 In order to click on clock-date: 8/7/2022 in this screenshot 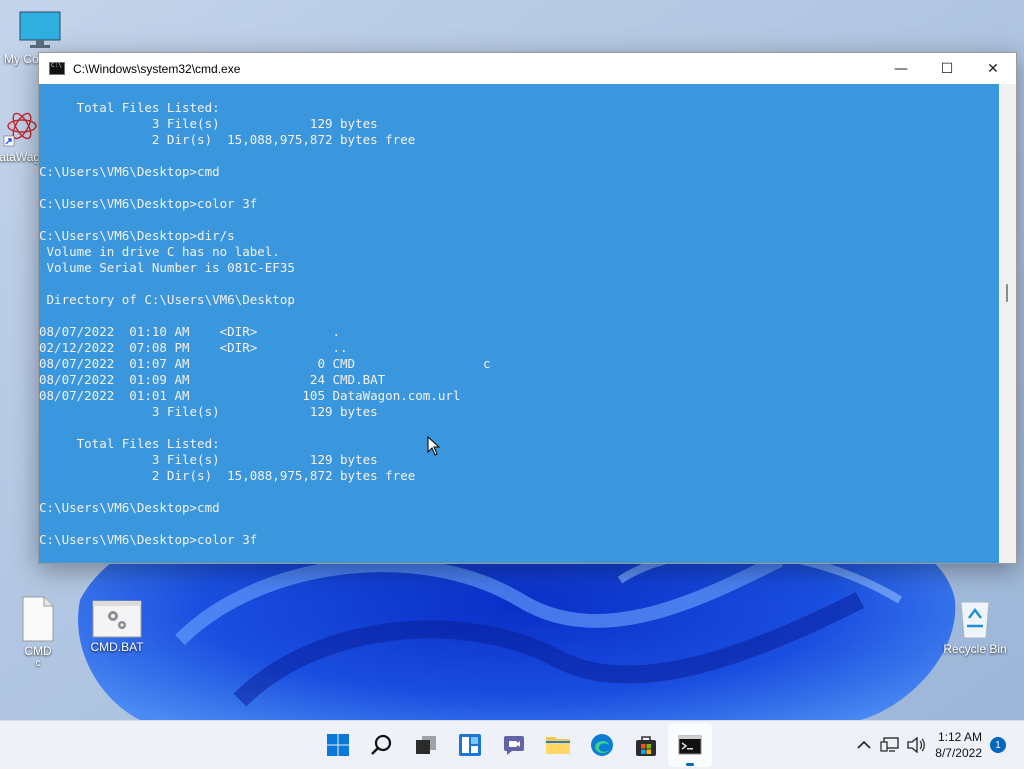, I will do `click(958, 753)`.